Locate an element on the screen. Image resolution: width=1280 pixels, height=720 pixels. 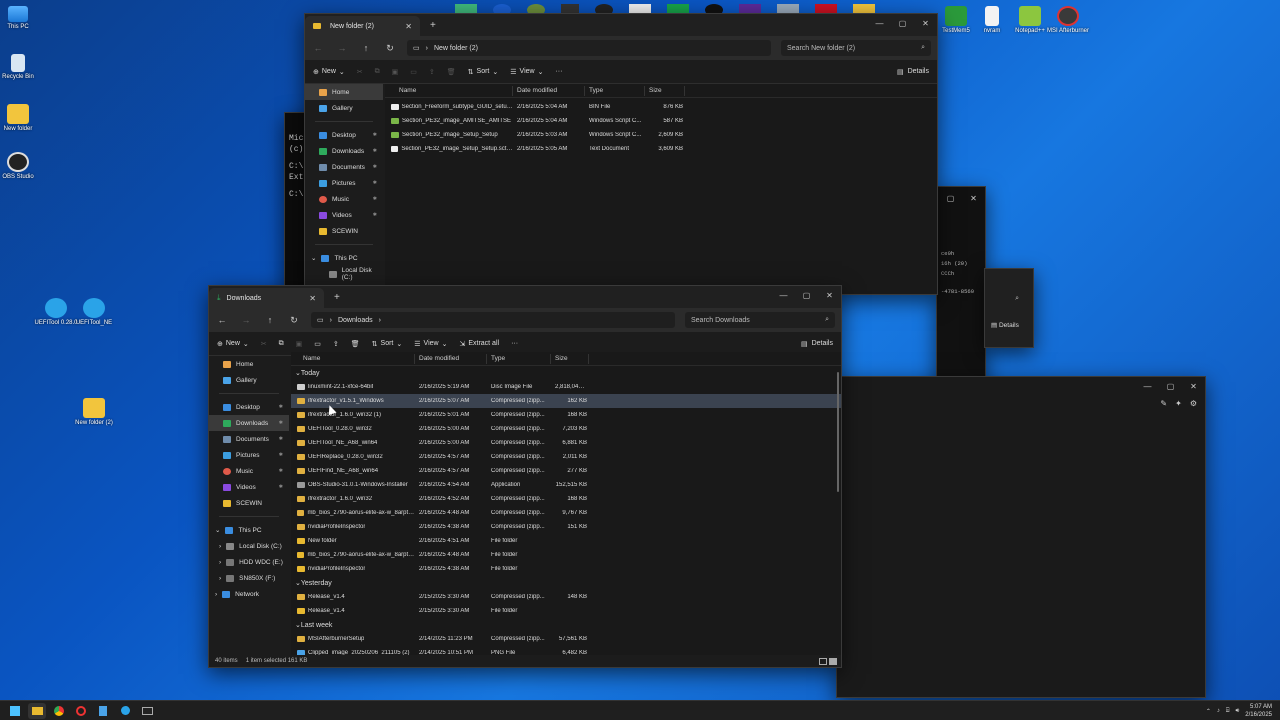
details-view-icon is located at coordinates (823, 661).